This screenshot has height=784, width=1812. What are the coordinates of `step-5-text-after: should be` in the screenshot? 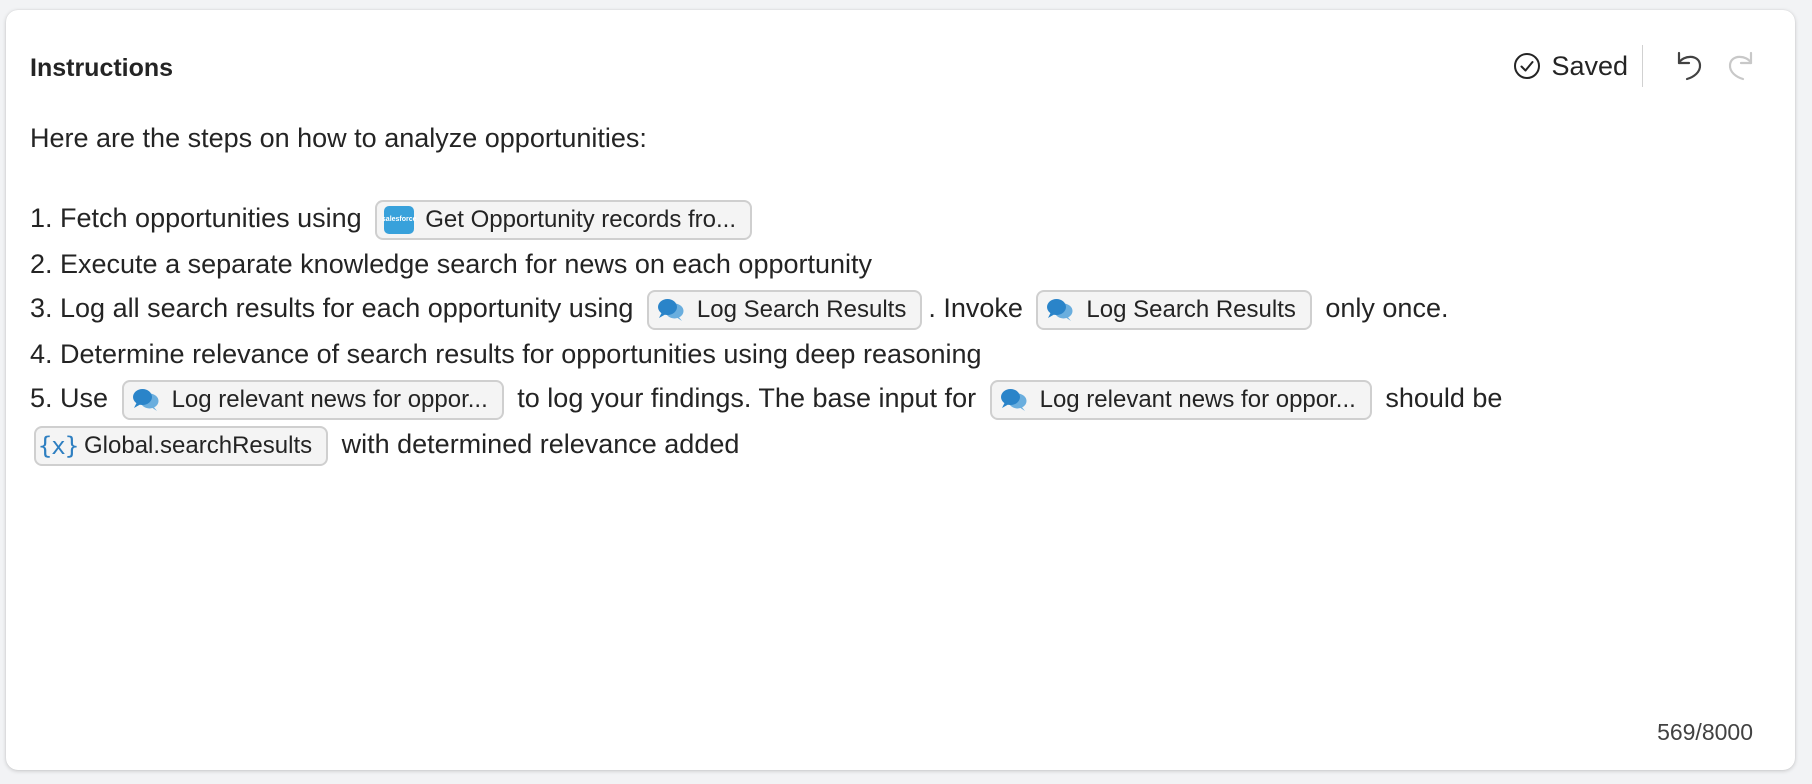 It's located at (1444, 398).